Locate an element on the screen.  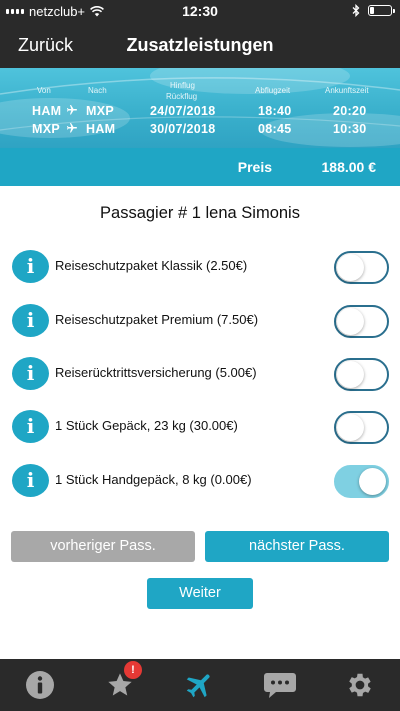
column-return: Rückflug is located at coordinates (182, 96).